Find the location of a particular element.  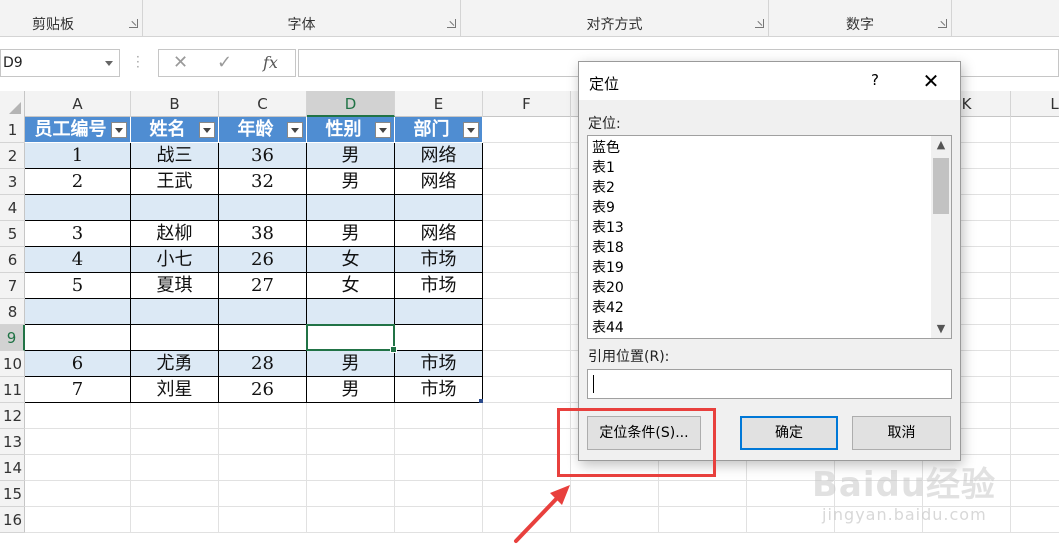

column-header-e: E is located at coordinates (439, 104).